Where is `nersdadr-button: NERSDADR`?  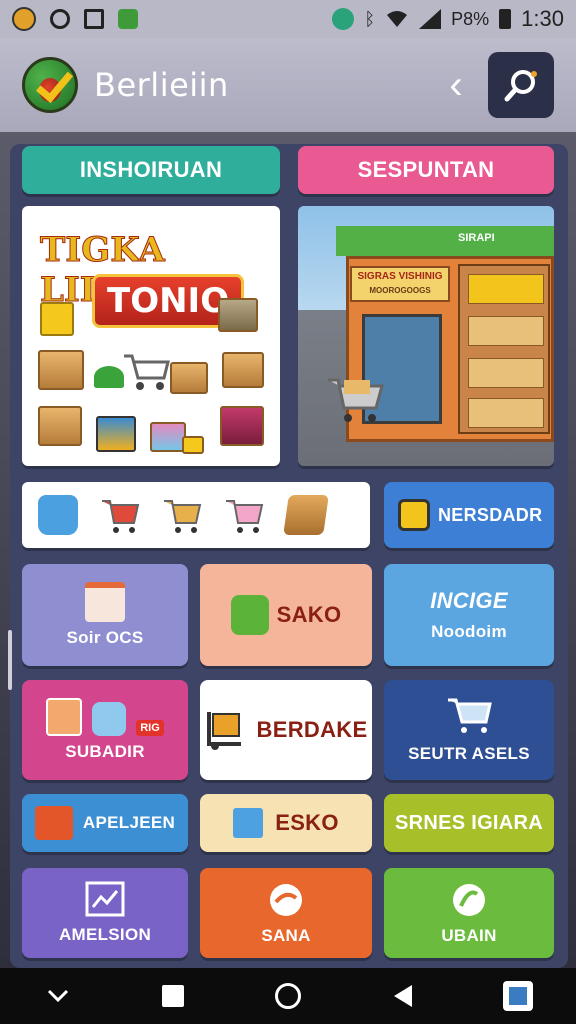 nersdadr-button: NERSDADR is located at coordinates (469, 515).